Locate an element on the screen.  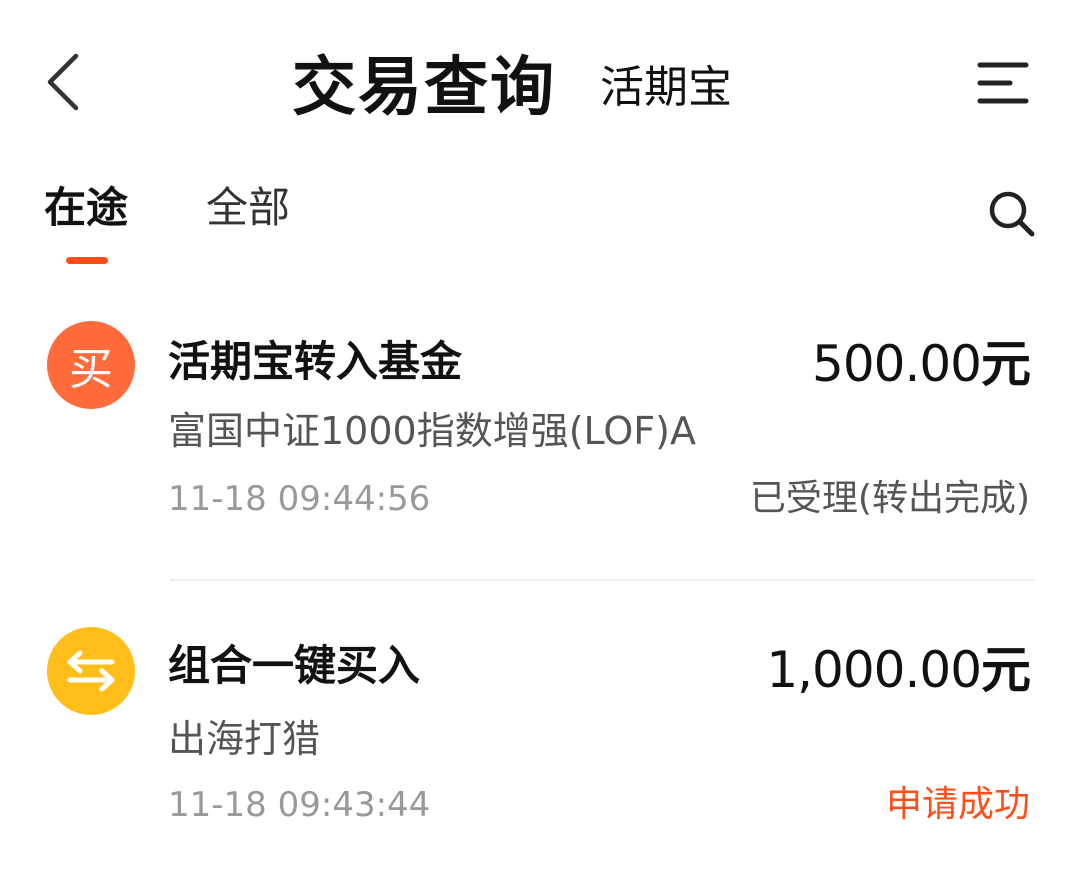
buy-icon-text: 买 is located at coordinates (91, 369).